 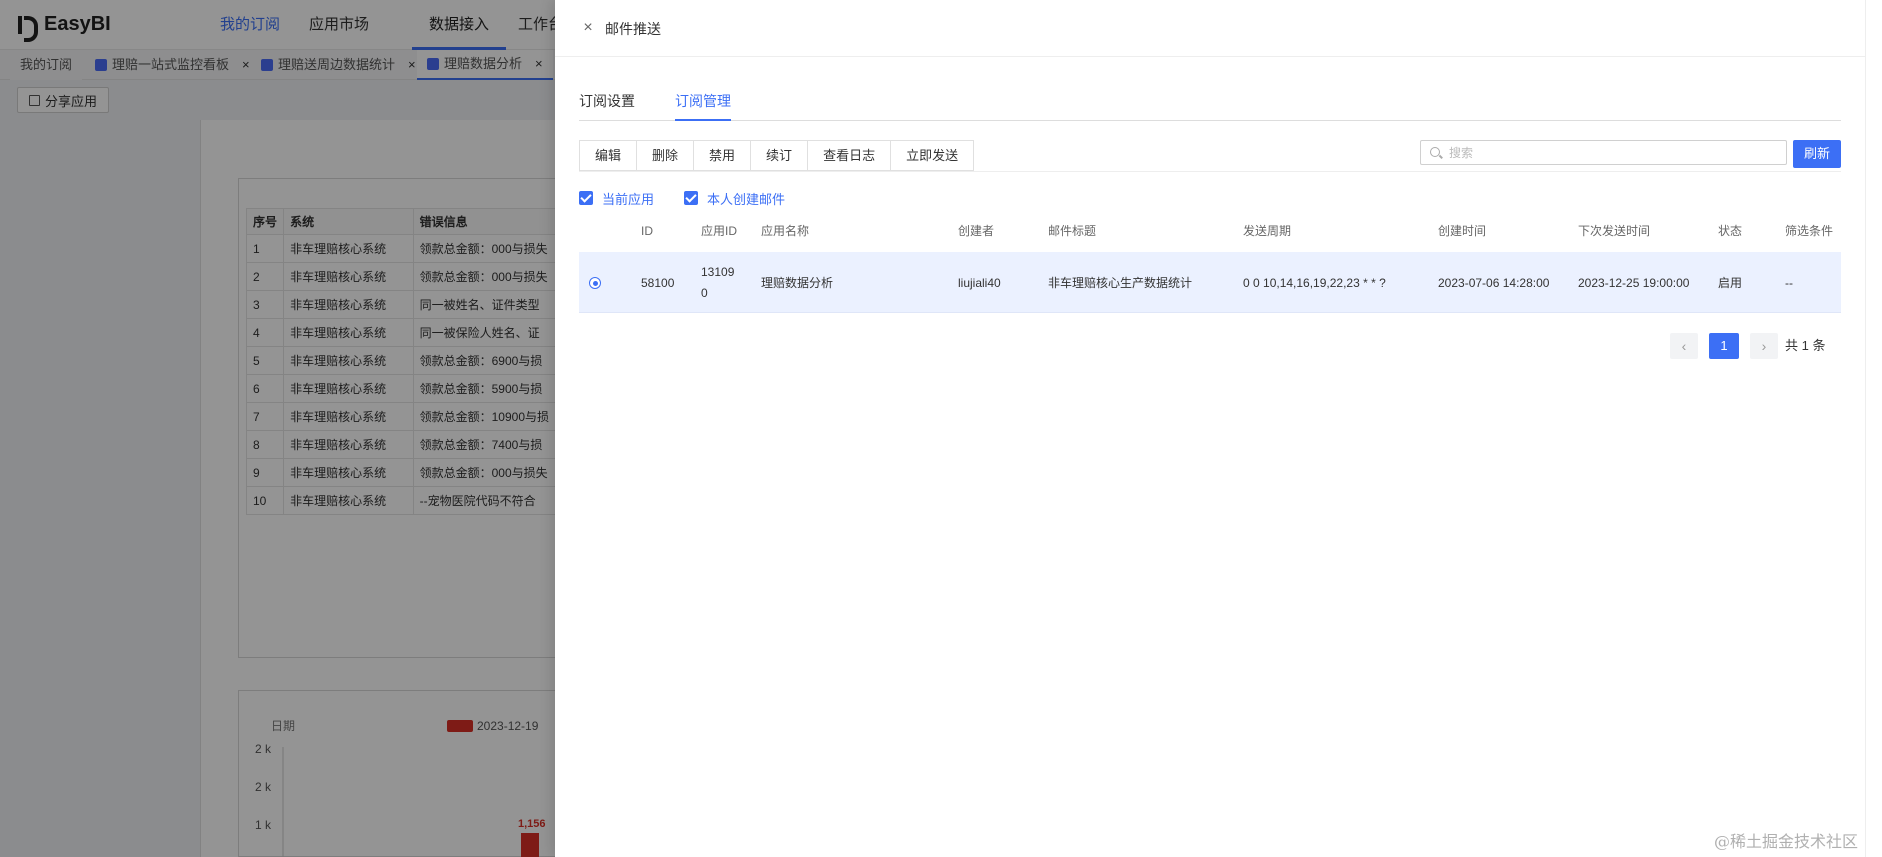 I want to click on cell-creator: liujiali40, so click(x=979, y=282).